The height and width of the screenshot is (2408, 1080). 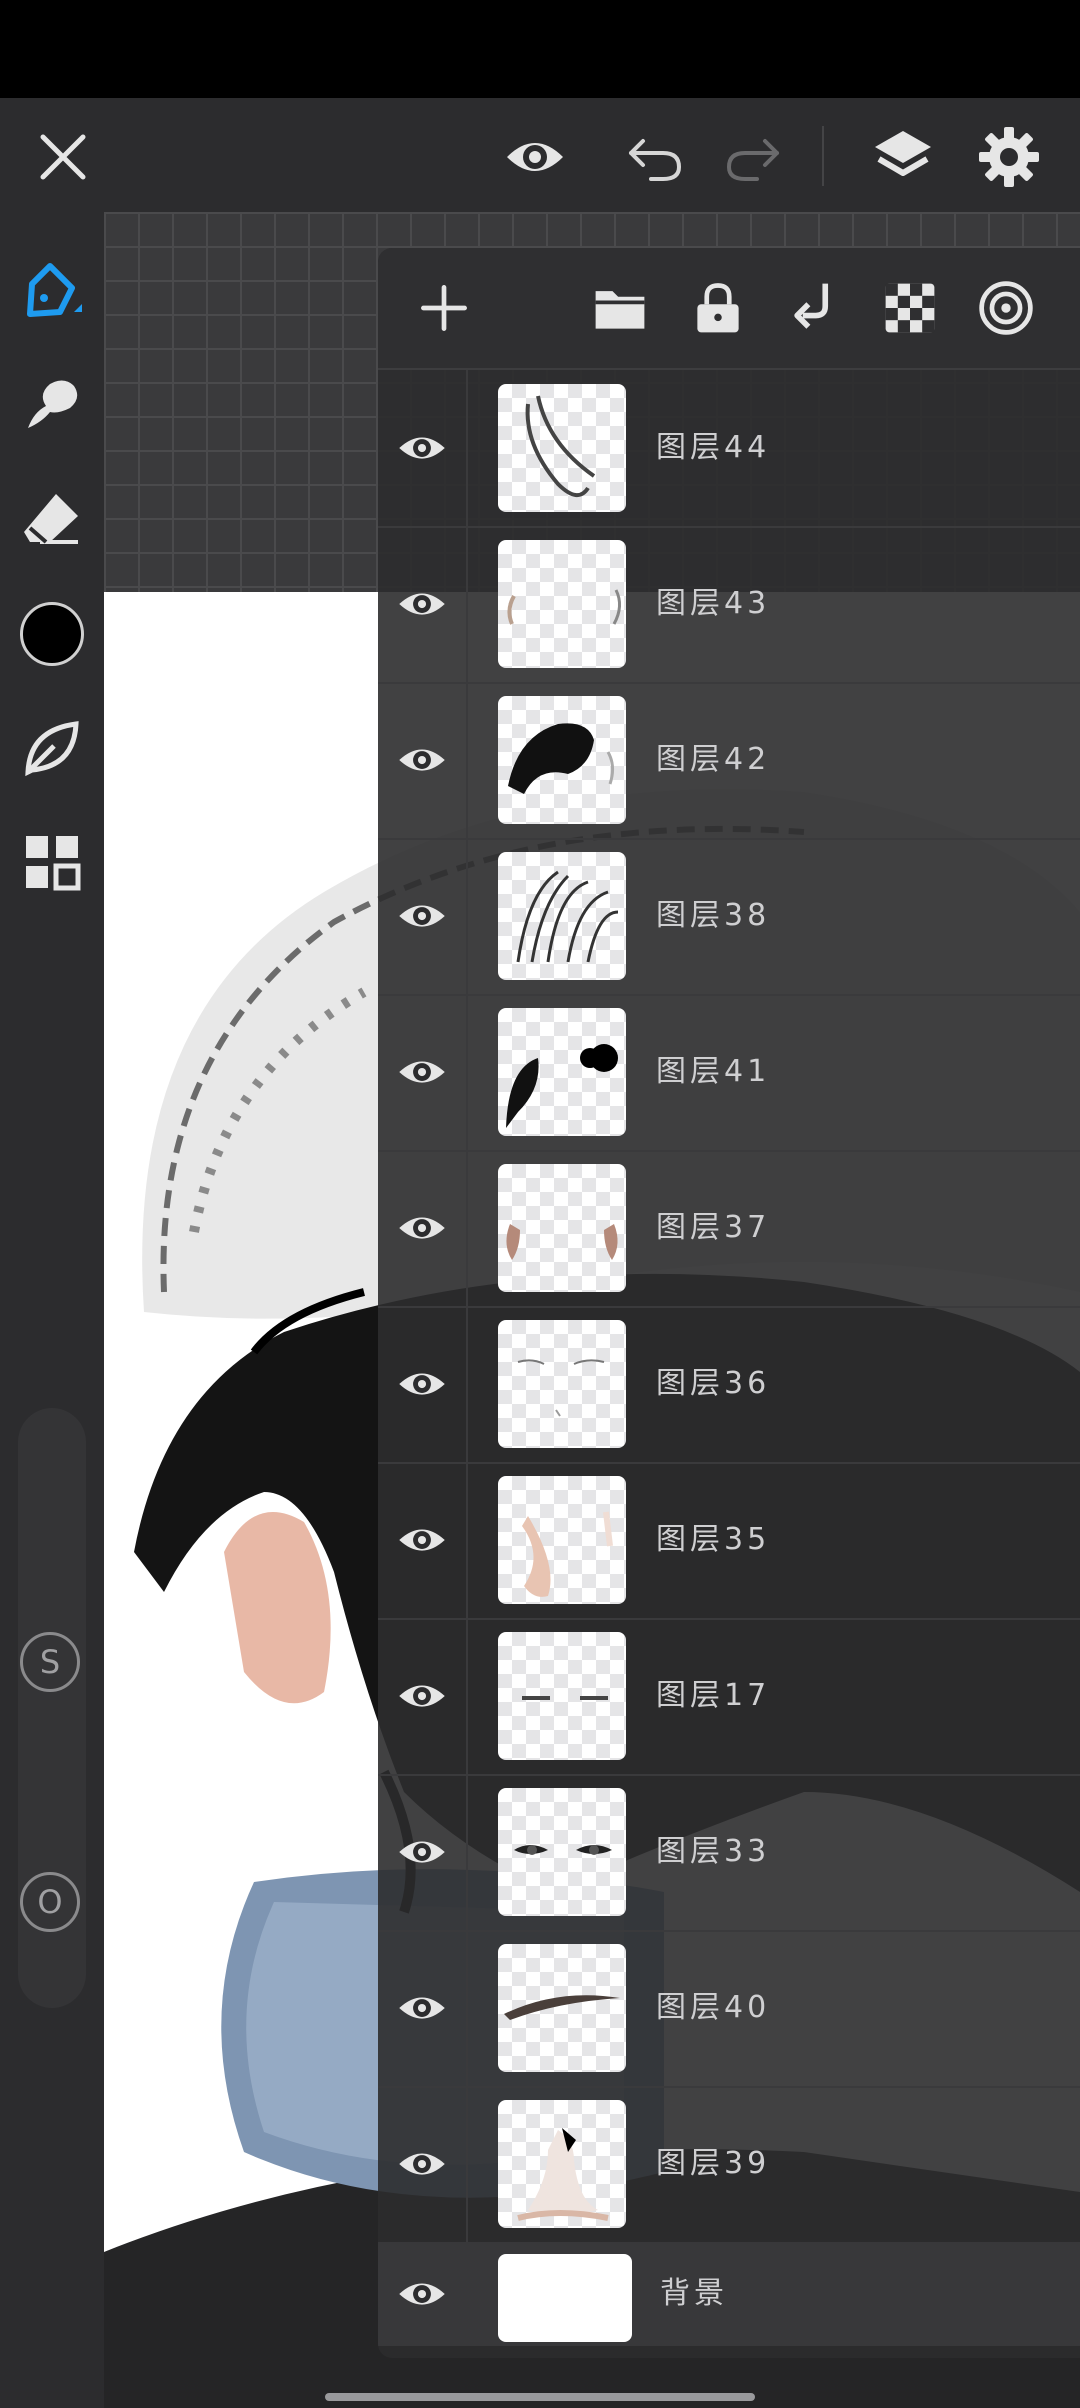 I want to click on layer-row: 背景, so click(x=729, y=2294).